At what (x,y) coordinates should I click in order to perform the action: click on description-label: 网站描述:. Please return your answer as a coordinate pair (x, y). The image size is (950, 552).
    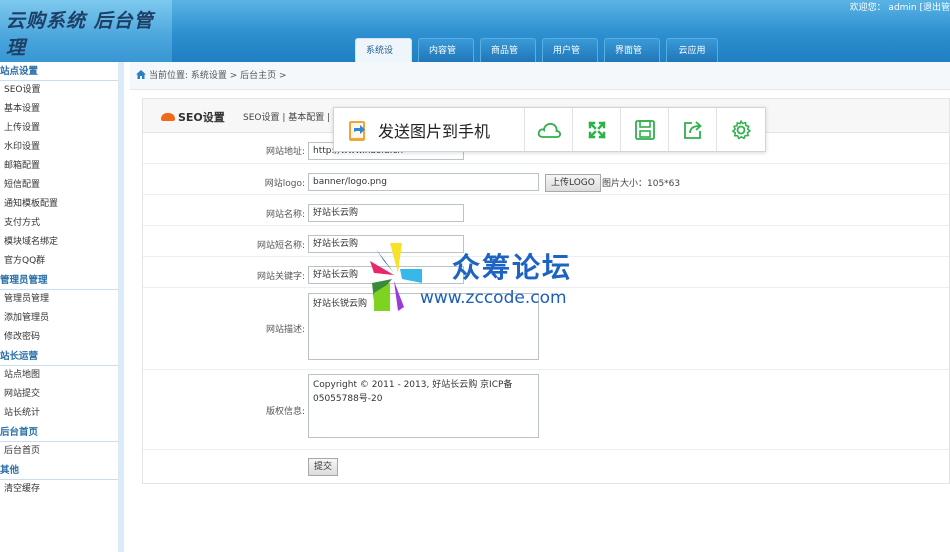
    Looking at the image, I should click on (285, 330).